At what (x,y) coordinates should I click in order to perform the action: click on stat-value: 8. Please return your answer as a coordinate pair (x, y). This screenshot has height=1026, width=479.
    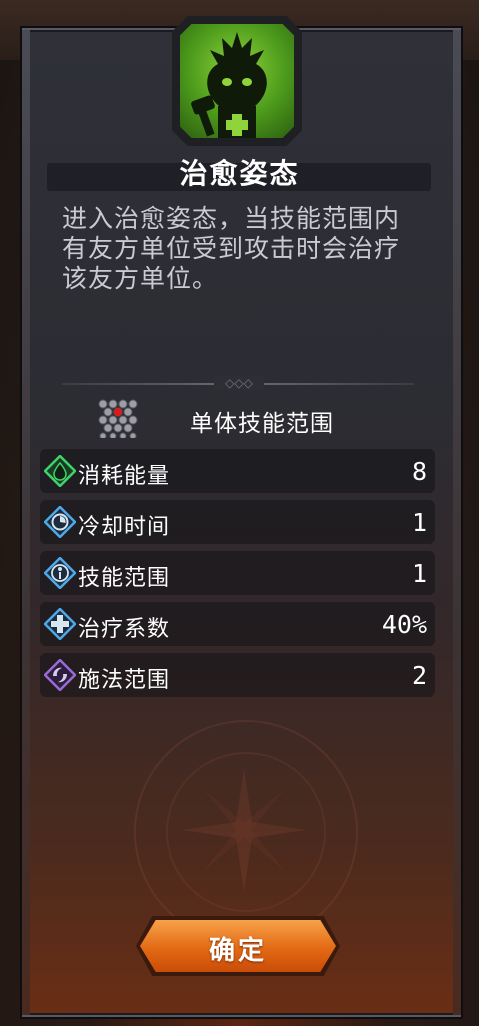
    Looking at the image, I should click on (419, 471).